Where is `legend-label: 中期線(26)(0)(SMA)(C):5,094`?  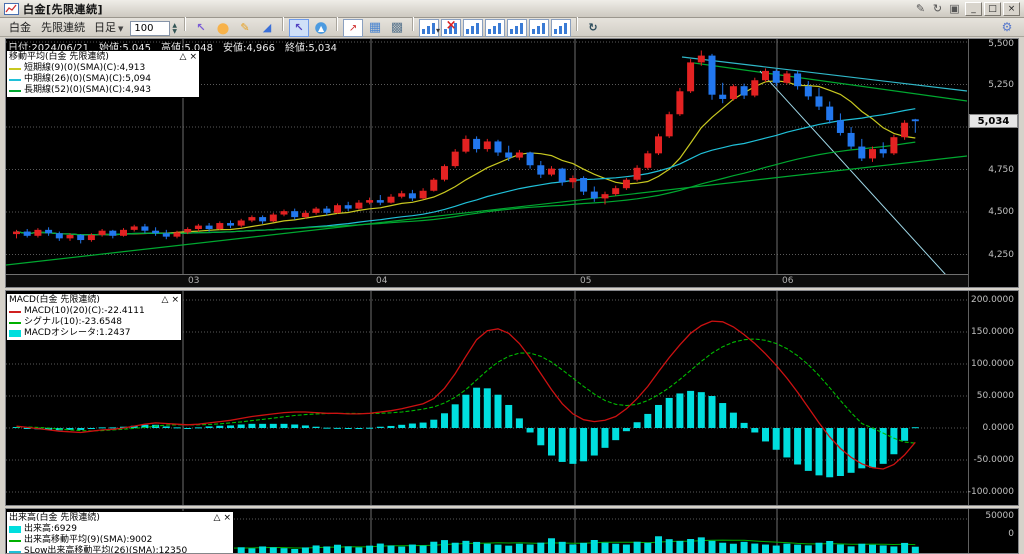 legend-label: 中期線(26)(0)(SMA)(C):5,094 is located at coordinates (87, 79).